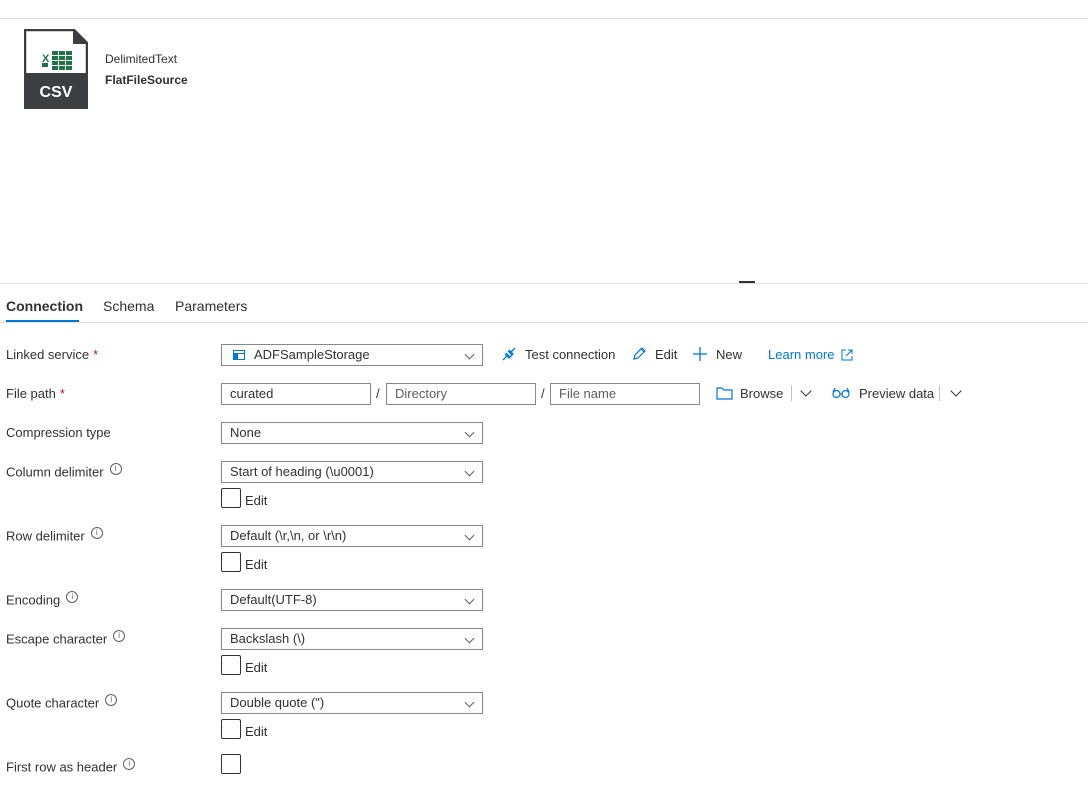 Image resolution: width=1088 pixels, height=788 pixels. What do you see at coordinates (841, 393) in the screenshot?
I see `glasses-icon` at bounding box center [841, 393].